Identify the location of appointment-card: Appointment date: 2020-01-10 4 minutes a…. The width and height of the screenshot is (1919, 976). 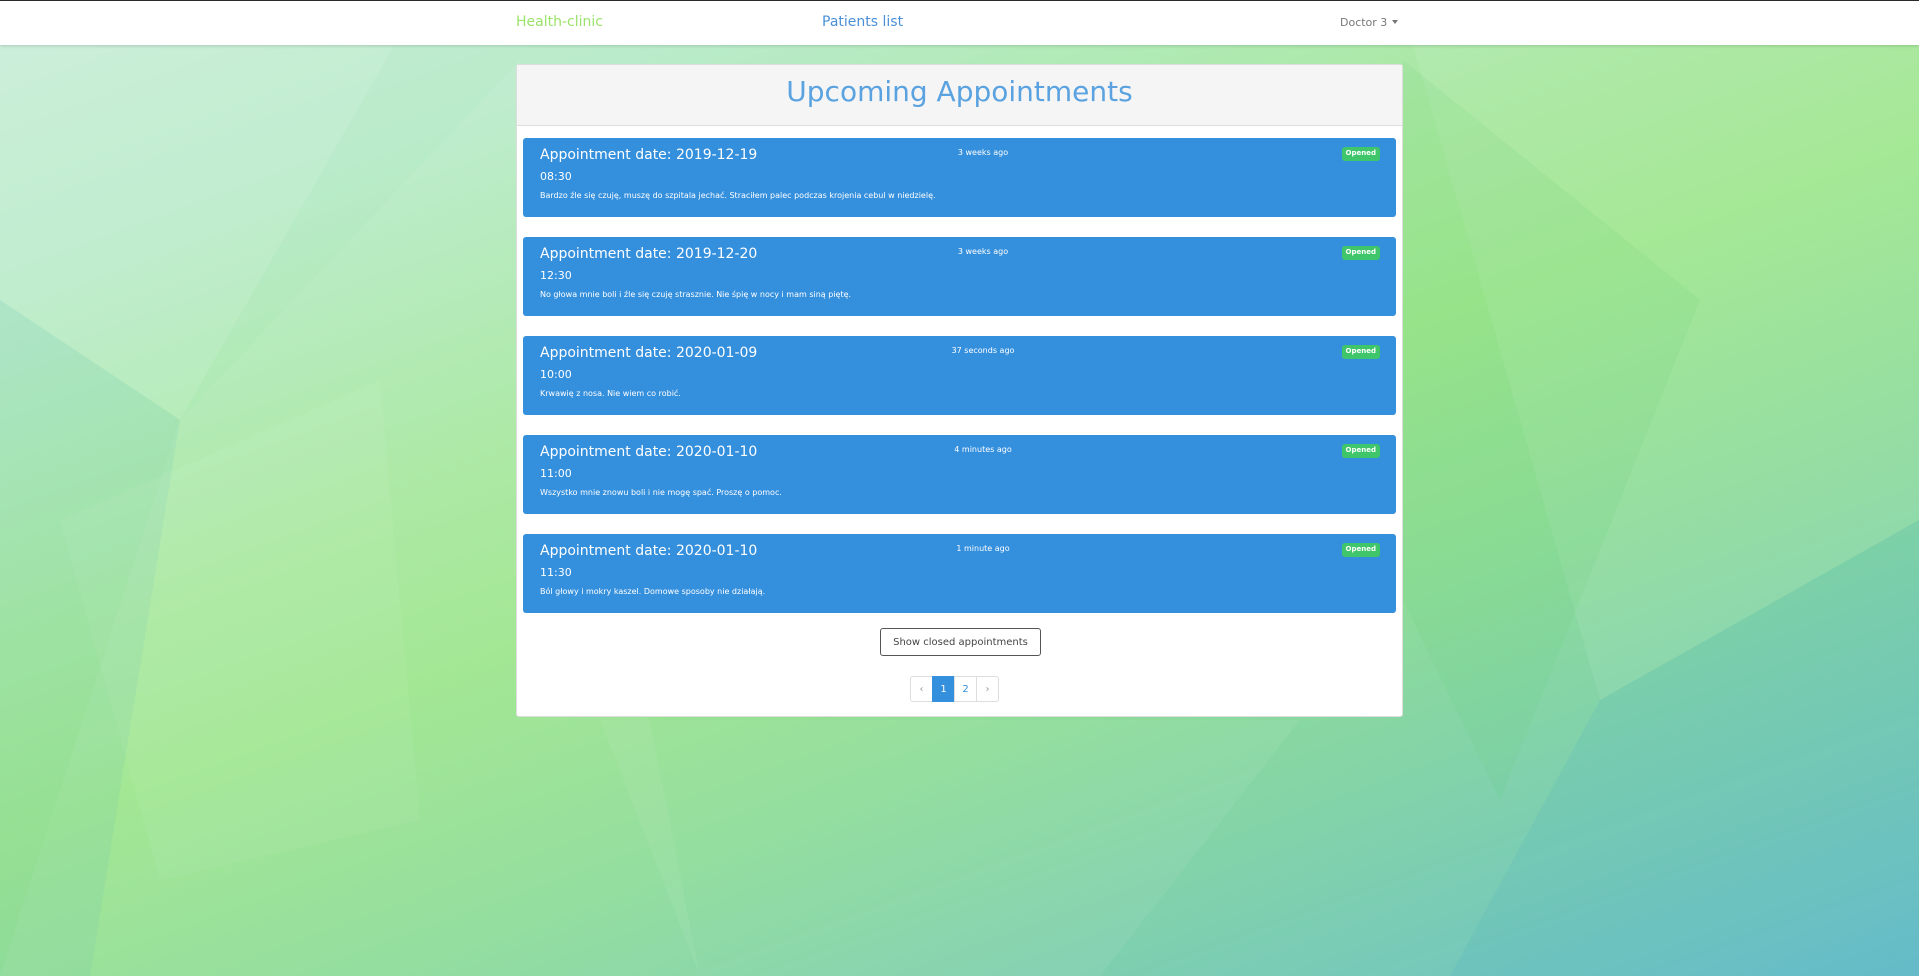
(959, 474).